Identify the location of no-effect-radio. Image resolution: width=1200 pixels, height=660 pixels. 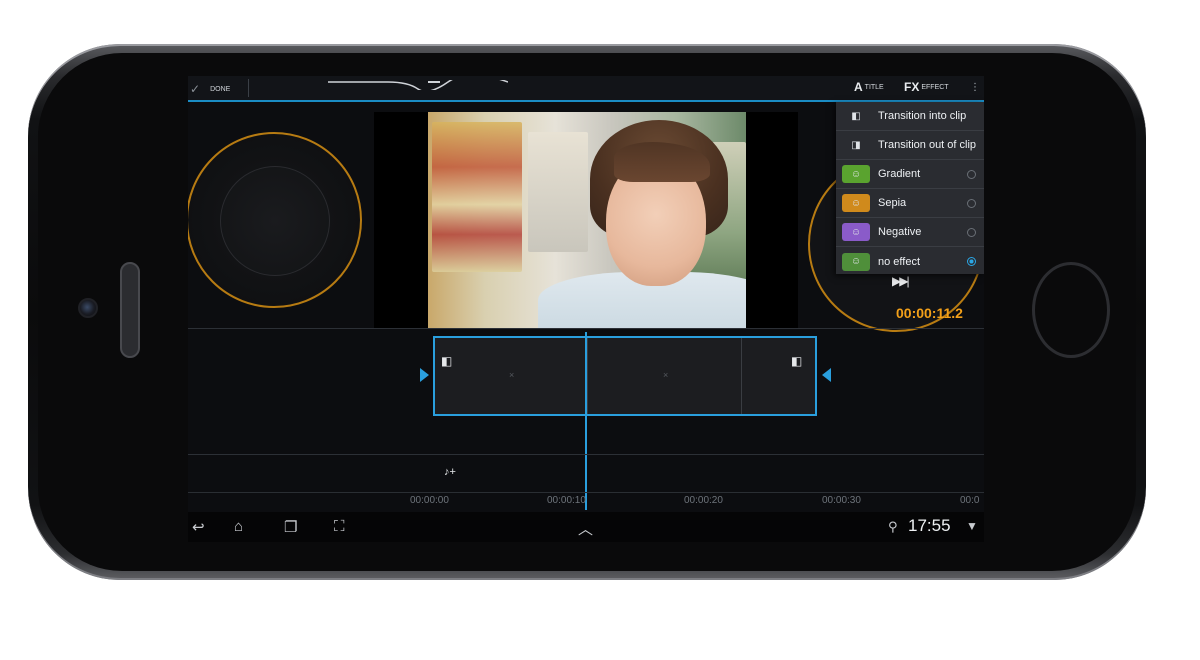
(971, 261).